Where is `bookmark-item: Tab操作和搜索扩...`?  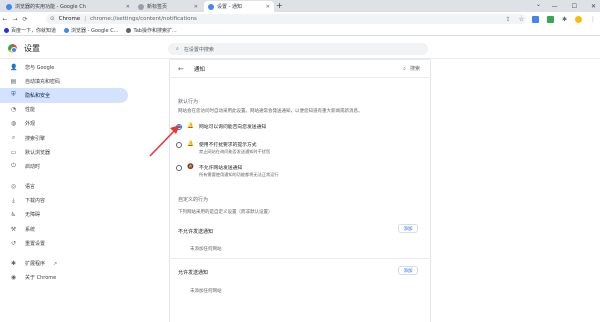 bookmark-item: Tab操作和搜索扩... is located at coordinates (151, 30).